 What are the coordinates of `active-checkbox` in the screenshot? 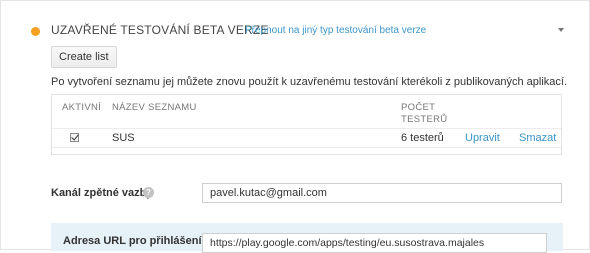 It's located at (74, 137).